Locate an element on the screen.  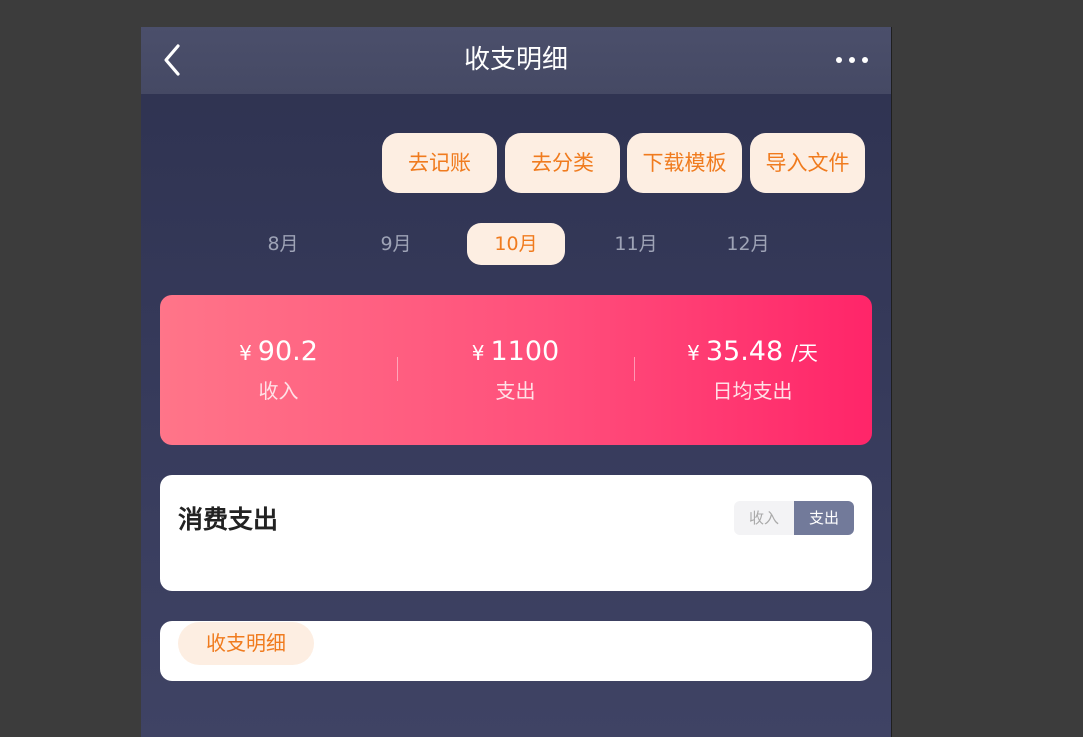
tab-month-11: 11月 is located at coordinates (636, 244).